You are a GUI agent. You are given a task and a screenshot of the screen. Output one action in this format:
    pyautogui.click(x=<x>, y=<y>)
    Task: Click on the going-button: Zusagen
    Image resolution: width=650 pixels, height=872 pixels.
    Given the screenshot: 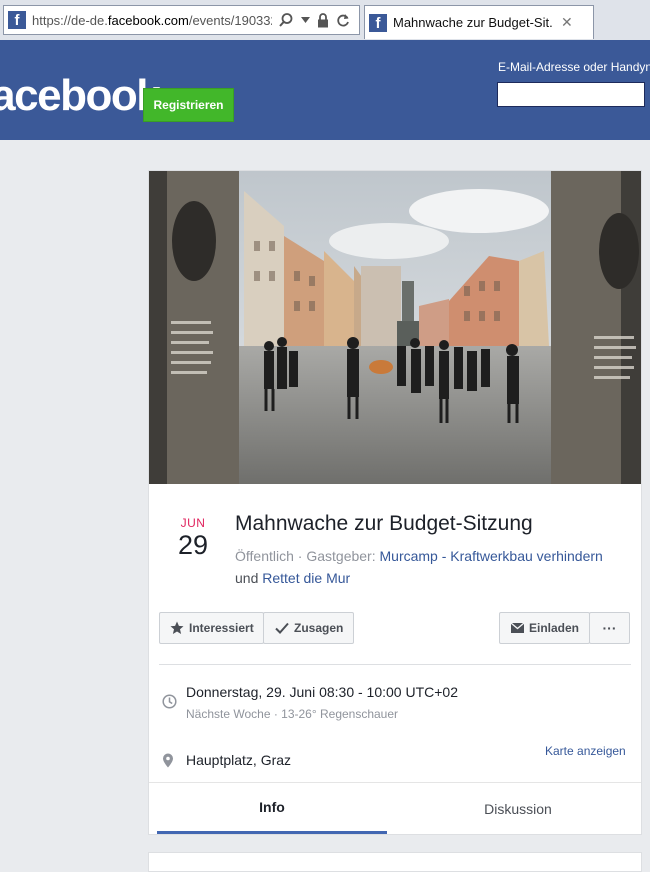 What is the action you would take?
    pyautogui.click(x=308, y=628)
    